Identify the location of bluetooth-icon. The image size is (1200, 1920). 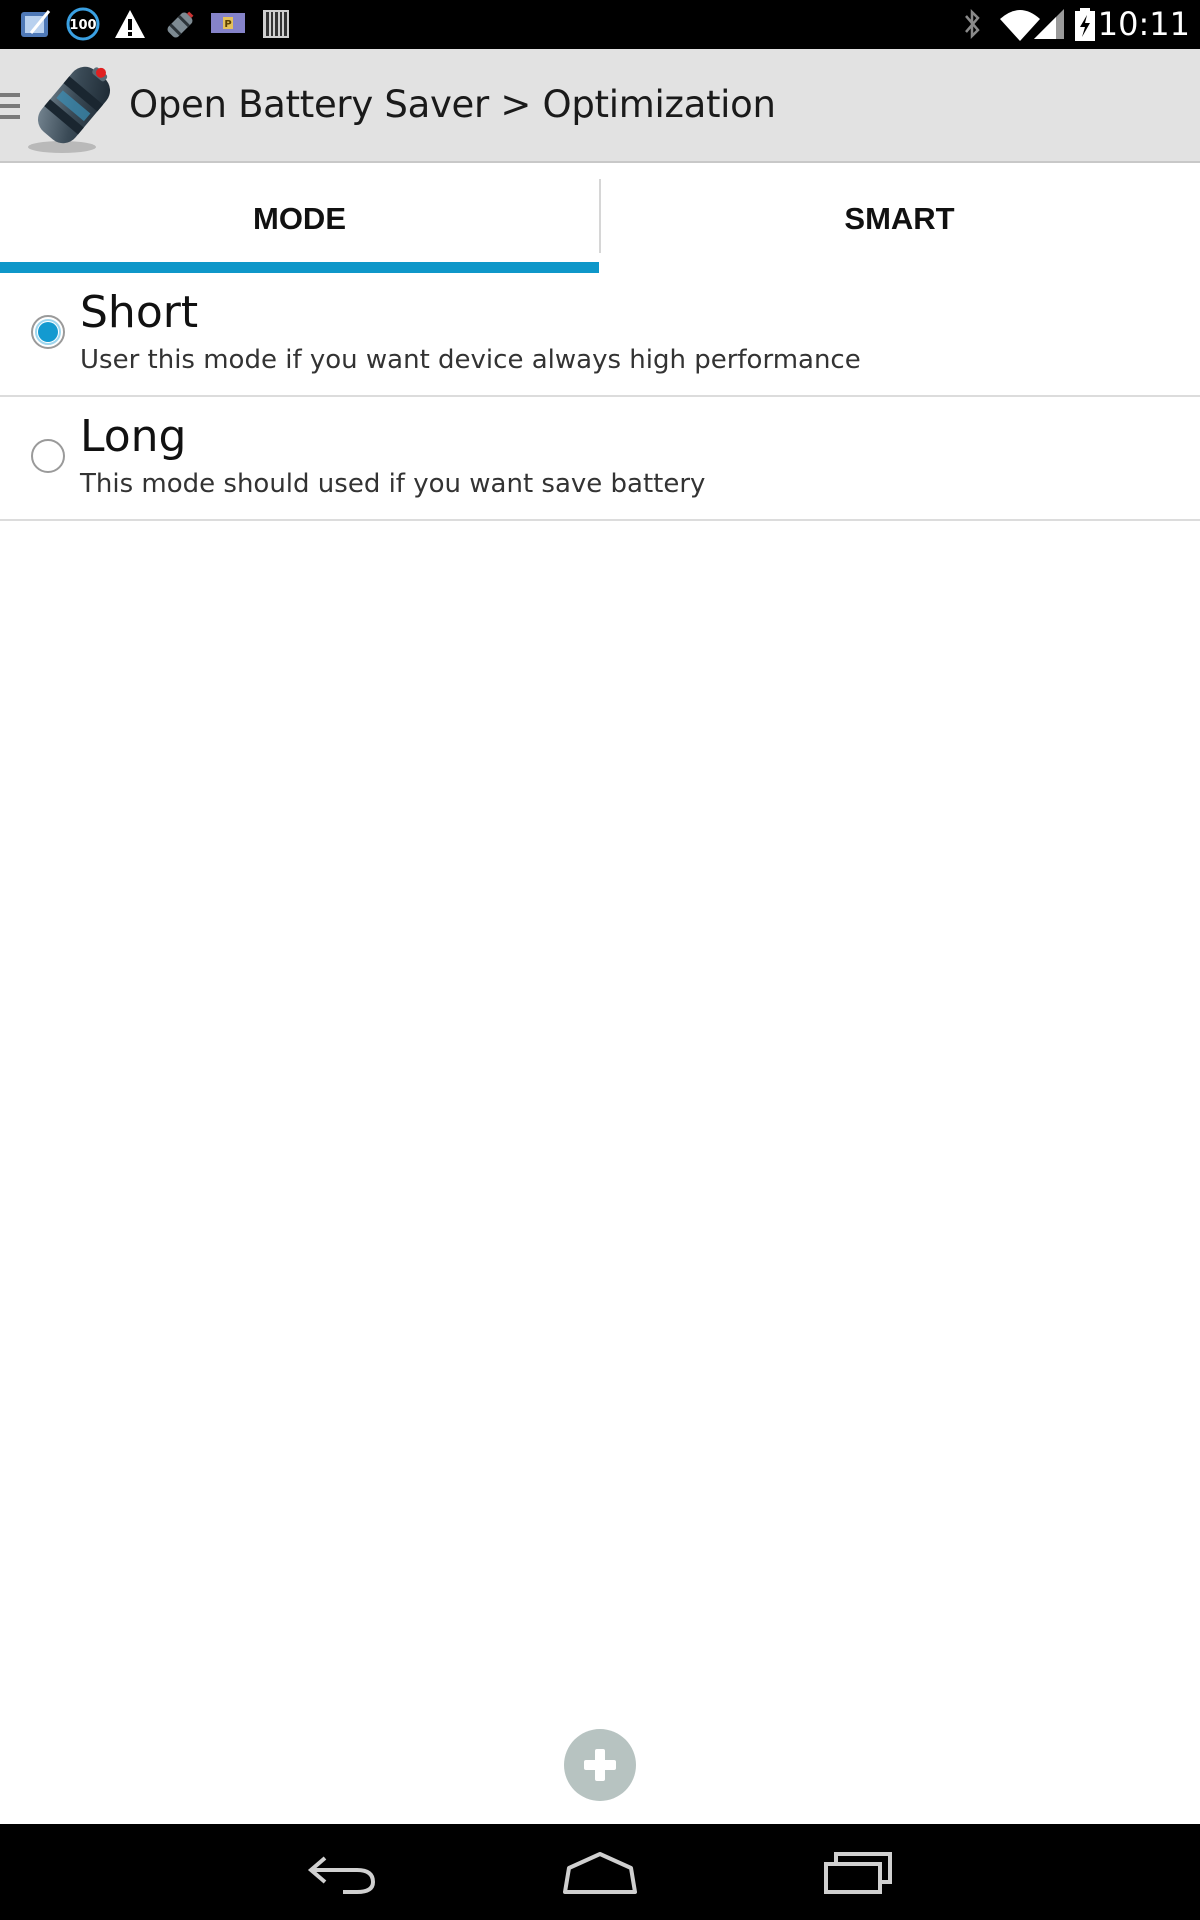
(972, 26).